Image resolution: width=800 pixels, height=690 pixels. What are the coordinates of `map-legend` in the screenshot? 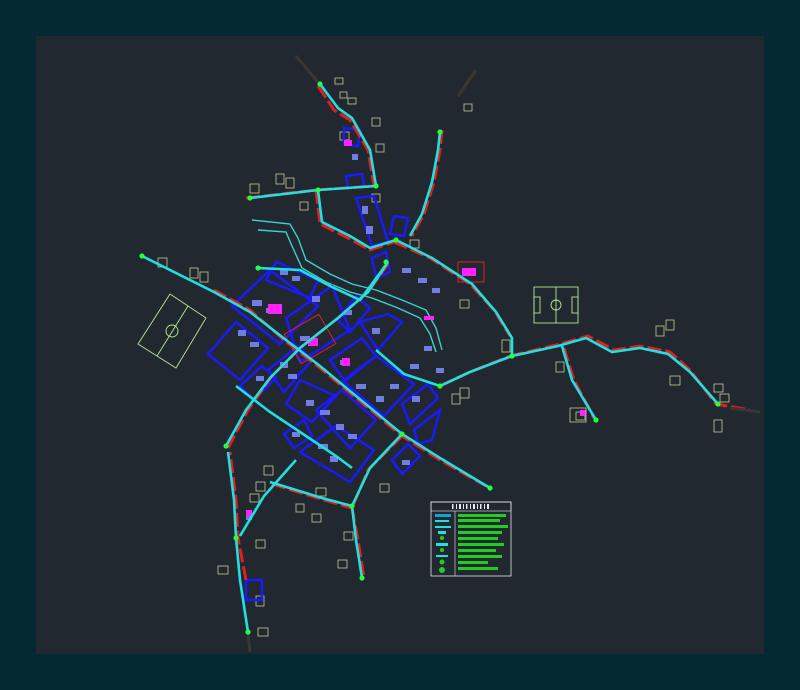 It's located at (471, 539).